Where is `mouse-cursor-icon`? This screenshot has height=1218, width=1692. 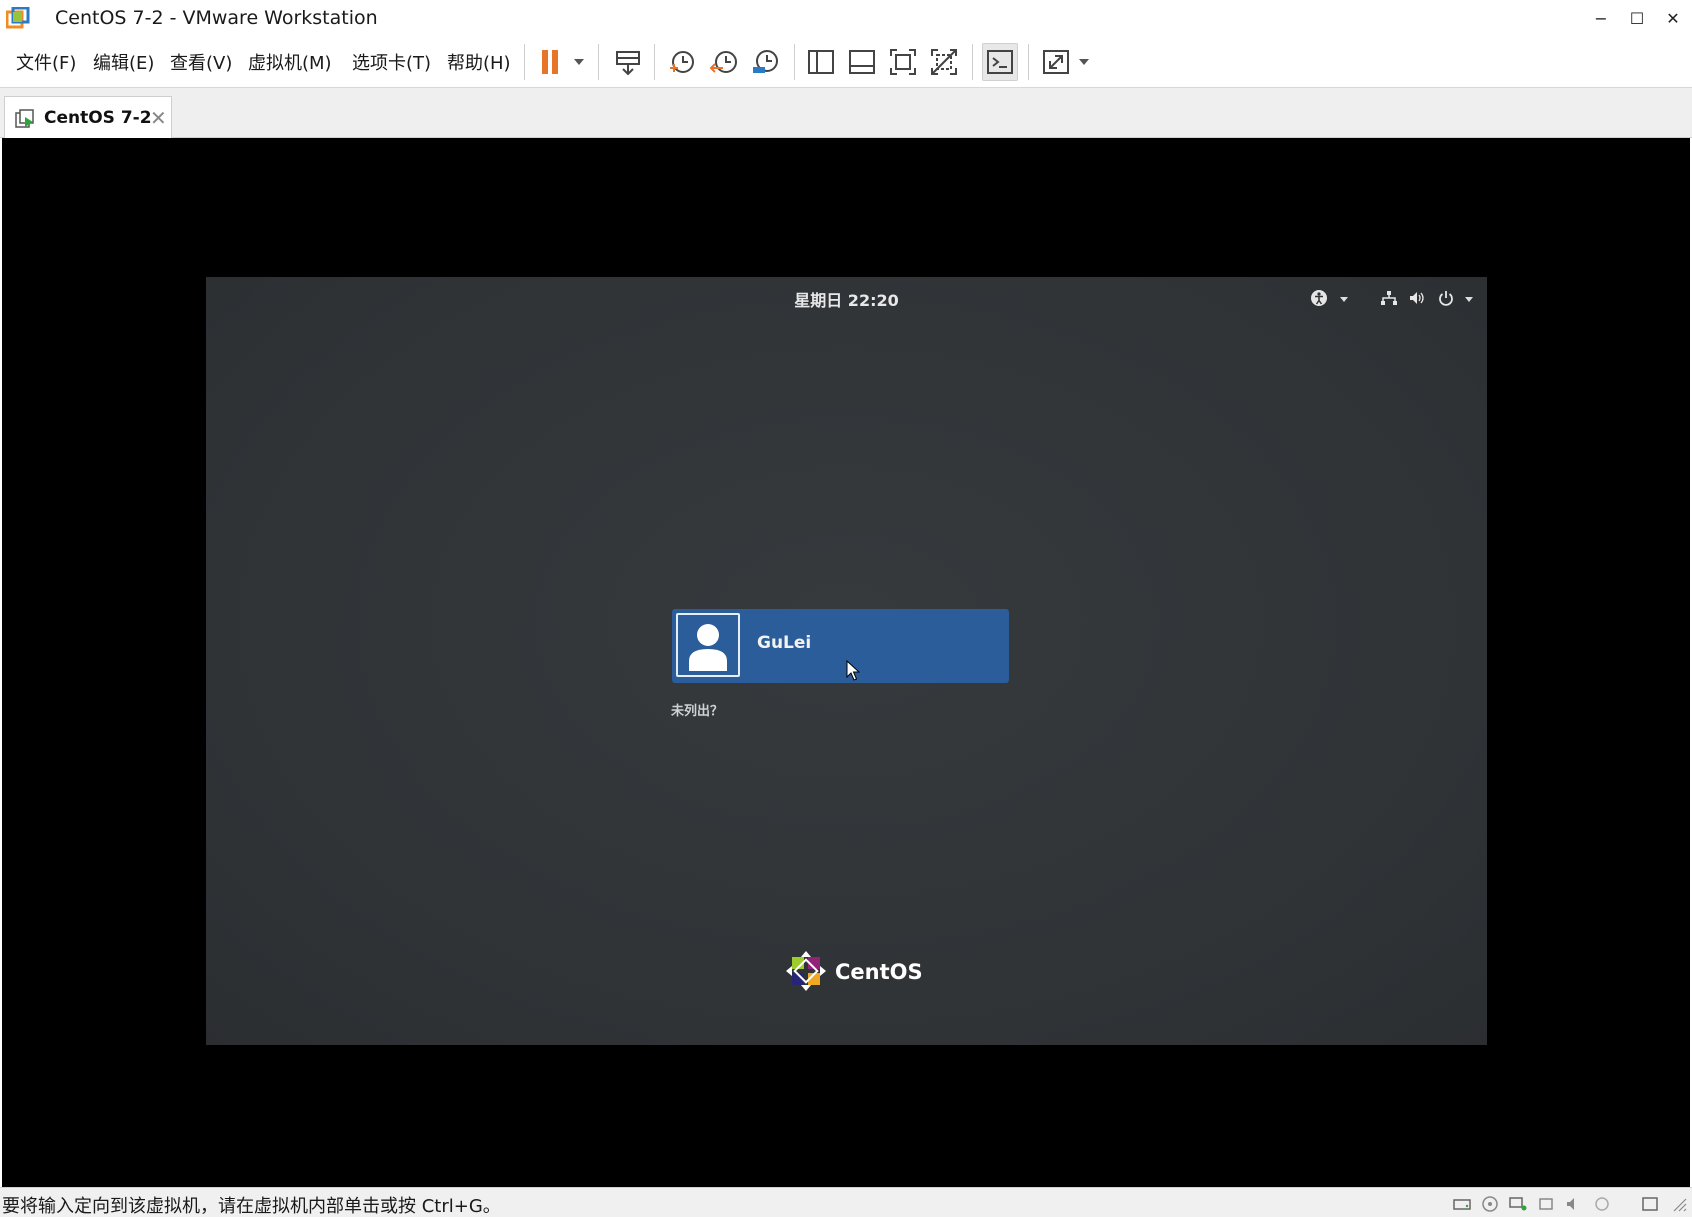
mouse-cursor-icon is located at coordinates (853, 670).